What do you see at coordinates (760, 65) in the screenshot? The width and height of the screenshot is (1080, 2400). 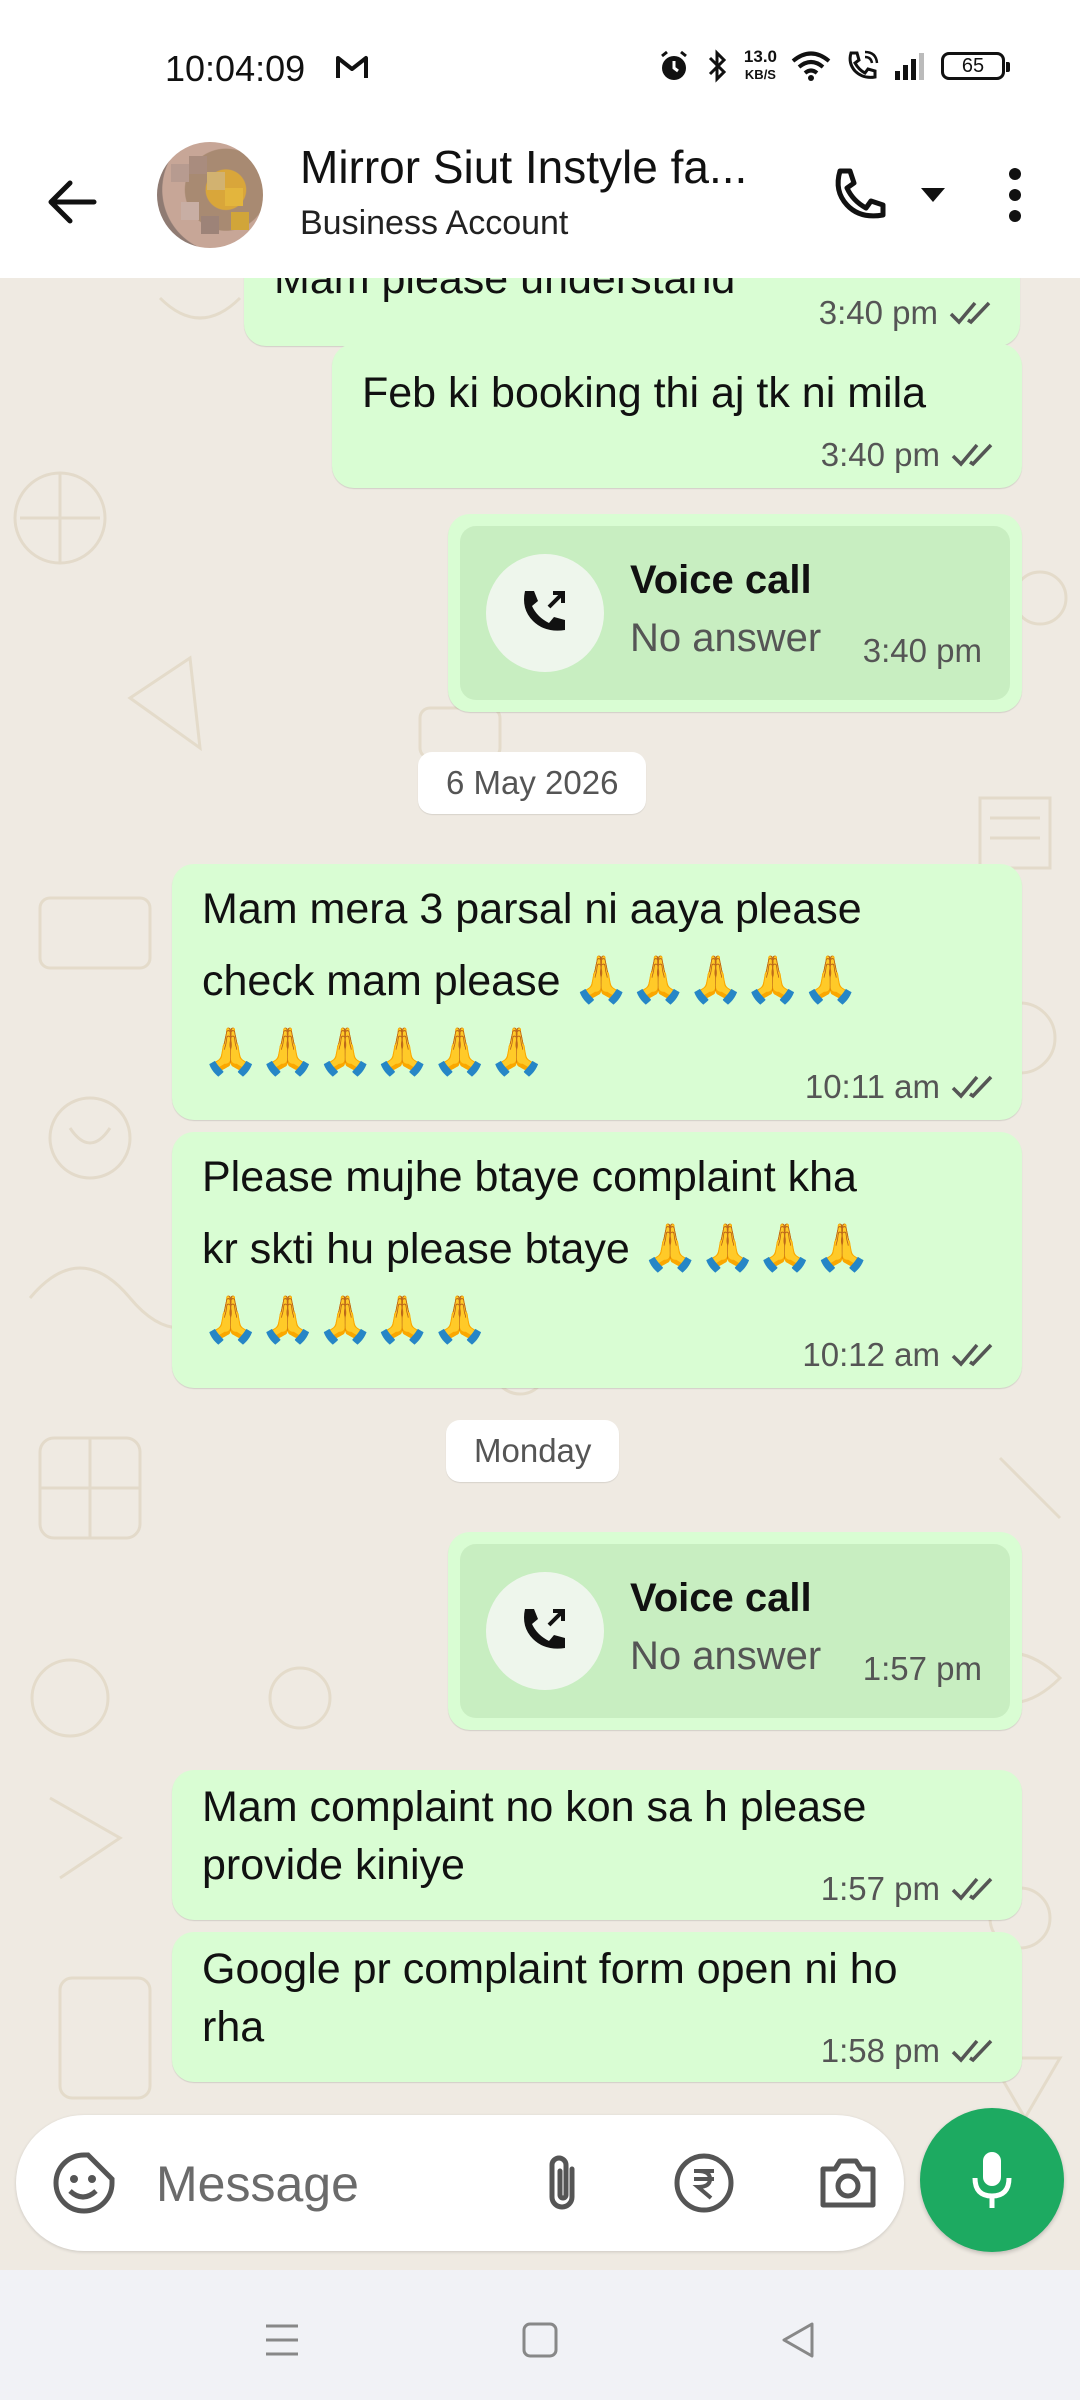 I see `net-speed: 13.0 KB/S` at bounding box center [760, 65].